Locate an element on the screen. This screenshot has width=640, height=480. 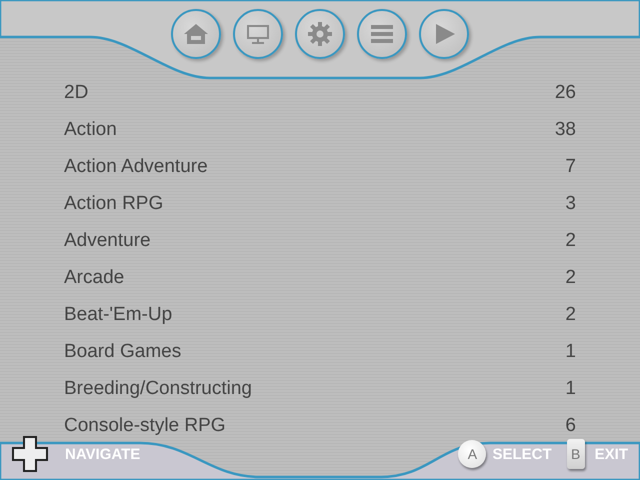
genre-name: Action Adventure is located at coordinates (136, 167).